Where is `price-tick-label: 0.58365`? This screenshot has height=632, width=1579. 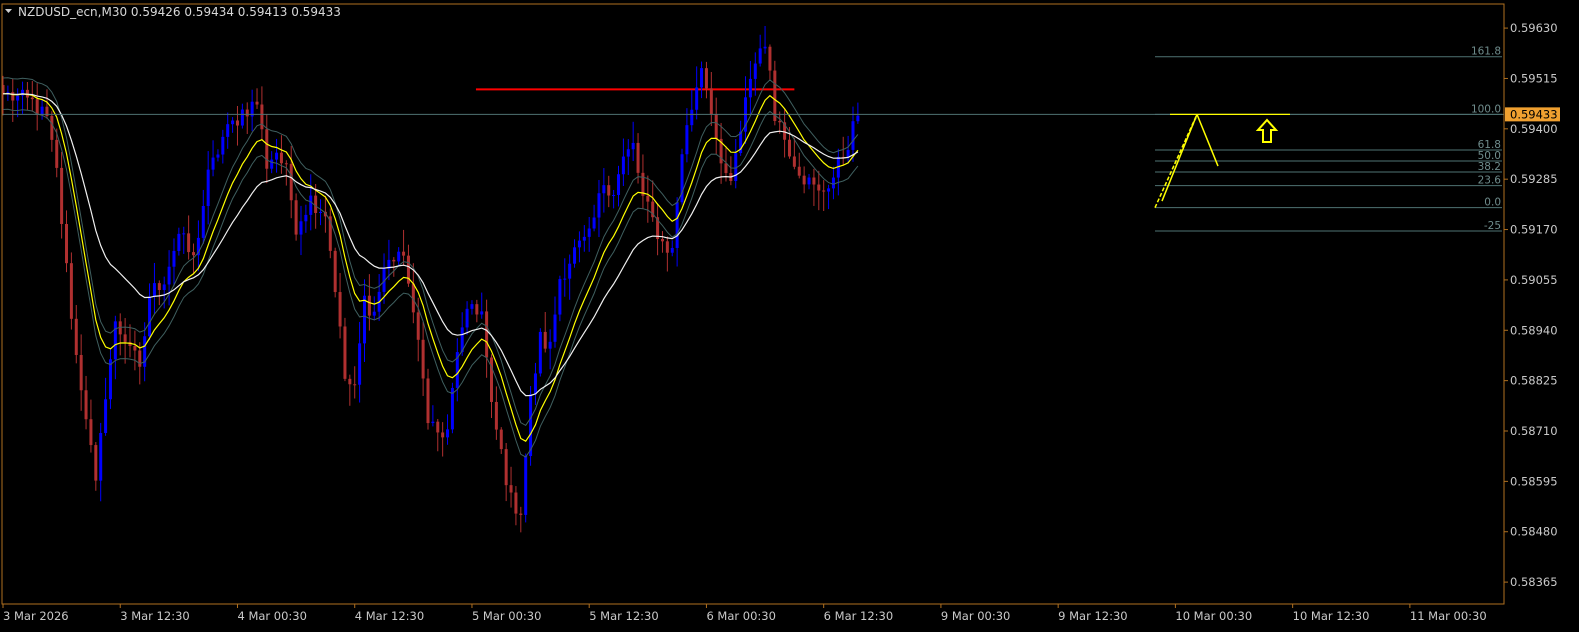
price-tick-label: 0.58365 is located at coordinates (1534, 582).